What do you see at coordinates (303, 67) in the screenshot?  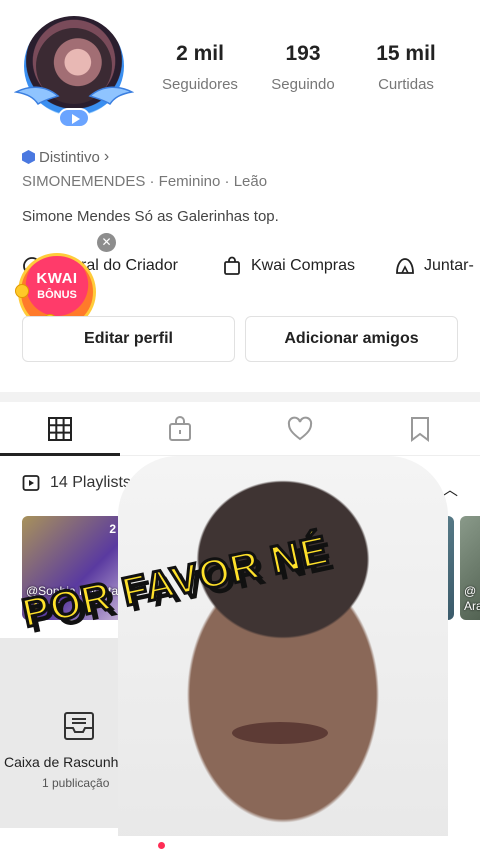 I see `stat-following: 193 Seguindo` at bounding box center [303, 67].